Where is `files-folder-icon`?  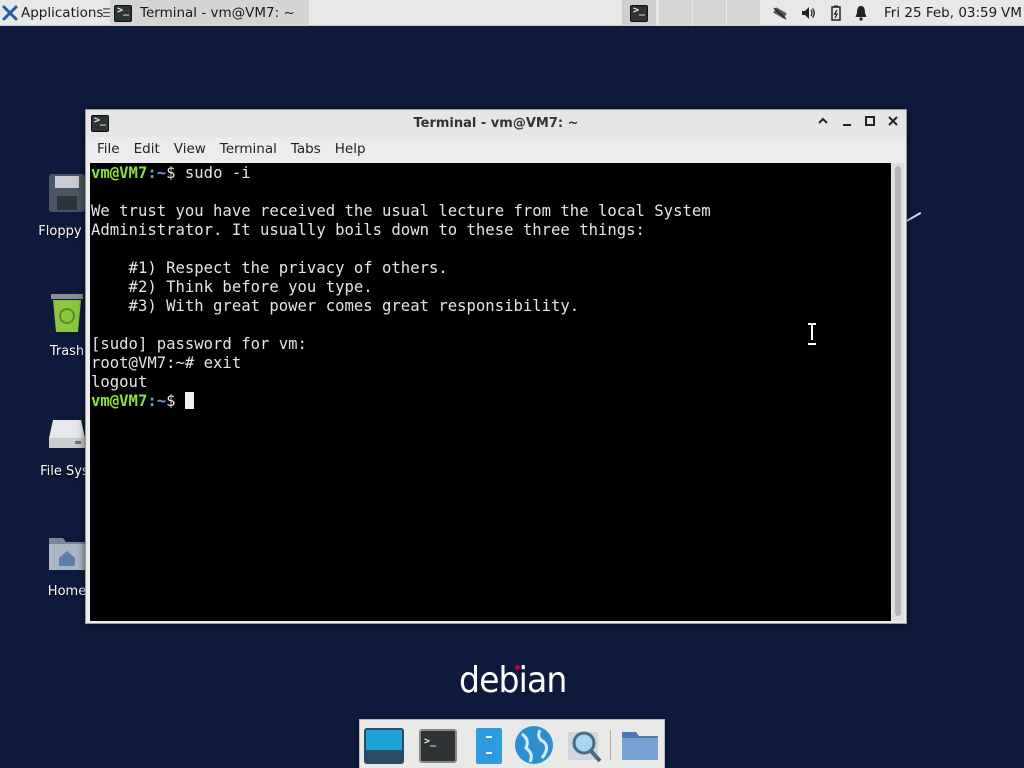
files-folder-icon is located at coordinates (640, 745).